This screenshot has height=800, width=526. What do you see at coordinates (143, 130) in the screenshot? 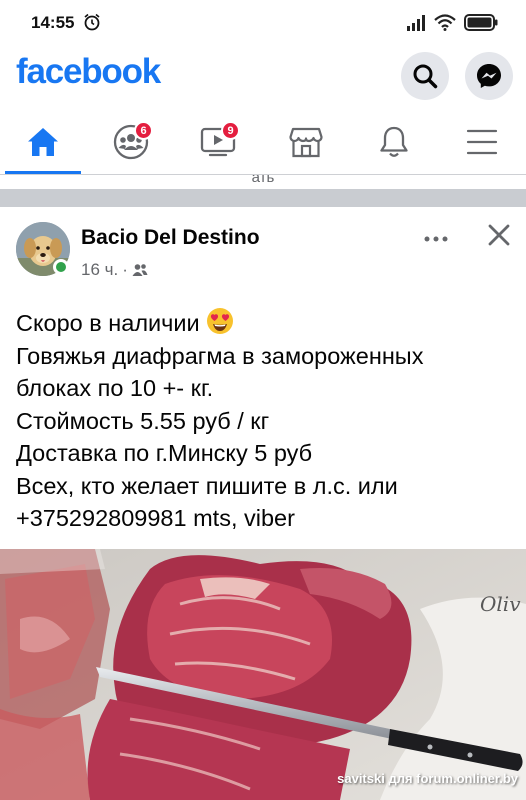
I see `groups-badge: 6` at bounding box center [143, 130].